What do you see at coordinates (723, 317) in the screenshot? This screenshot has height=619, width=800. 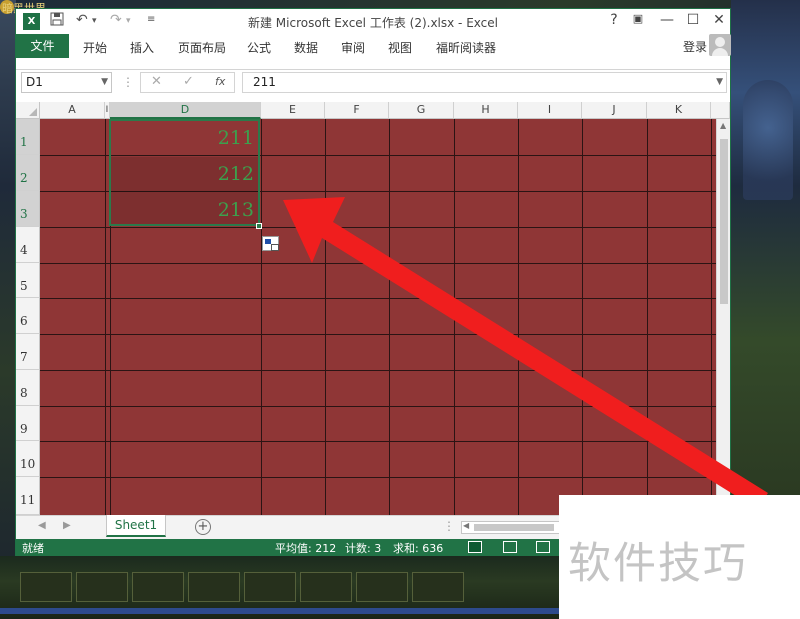 I see `vertical-scrollbar: ▲ ▼` at bounding box center [723, 317].